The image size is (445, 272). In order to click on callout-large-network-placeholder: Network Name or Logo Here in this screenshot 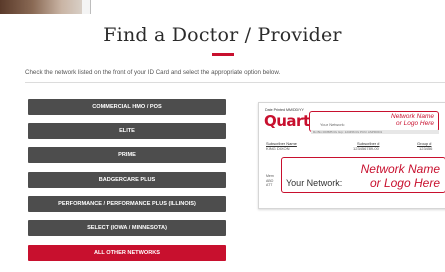, I will do `click(400, 176)`.